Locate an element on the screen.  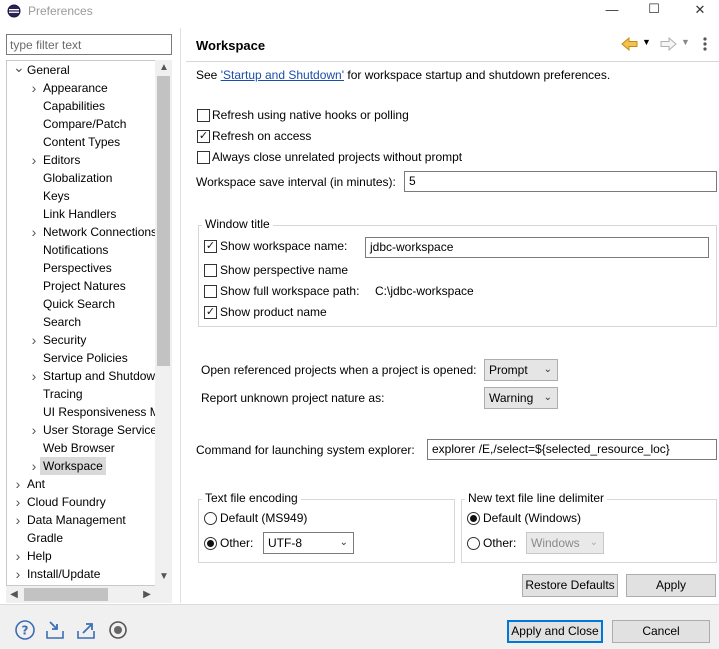
delimiter-group-label: New text file line delimiter is located at coordinates (536, 498).